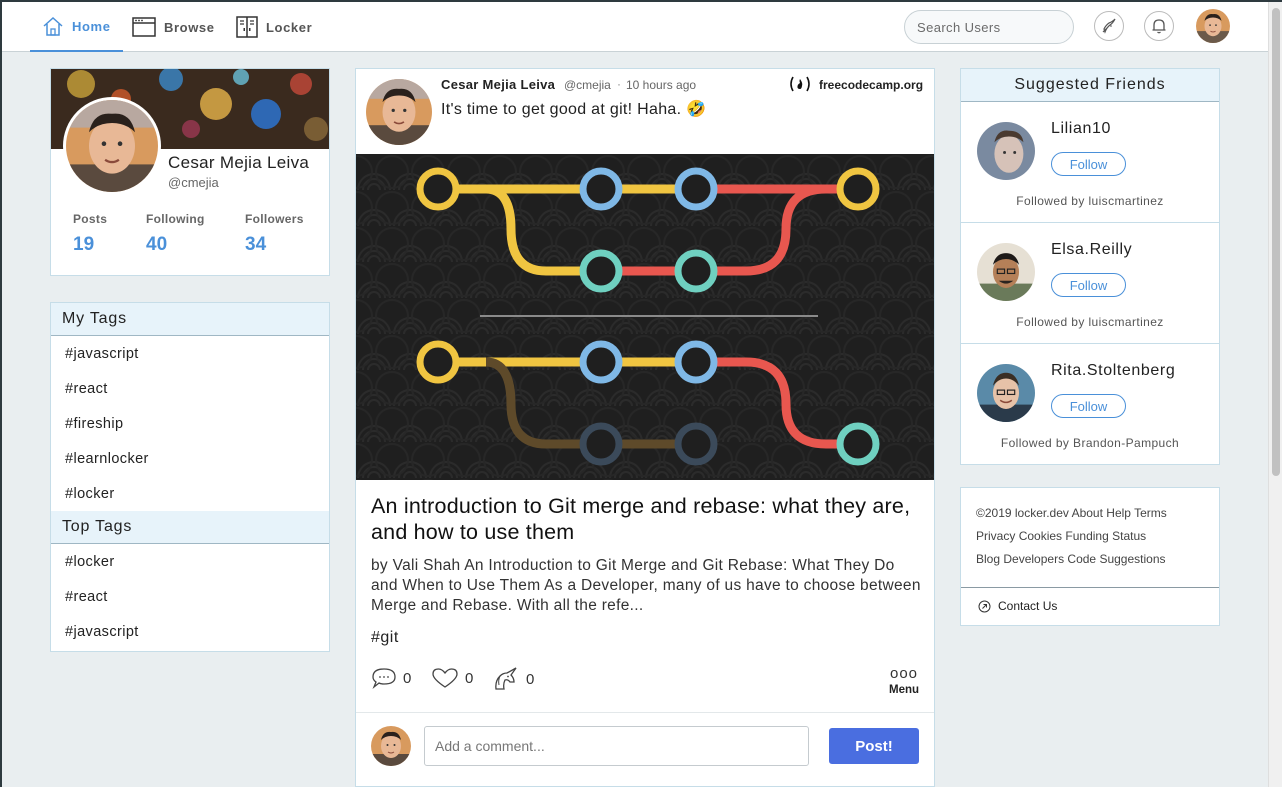 Image resolution: width=1282 pixels, height=787 pixels. What do you see at coordinates (530, 679) in the screenshot?
I see `unicorn-count: 0` at bounding box center [530, 679].